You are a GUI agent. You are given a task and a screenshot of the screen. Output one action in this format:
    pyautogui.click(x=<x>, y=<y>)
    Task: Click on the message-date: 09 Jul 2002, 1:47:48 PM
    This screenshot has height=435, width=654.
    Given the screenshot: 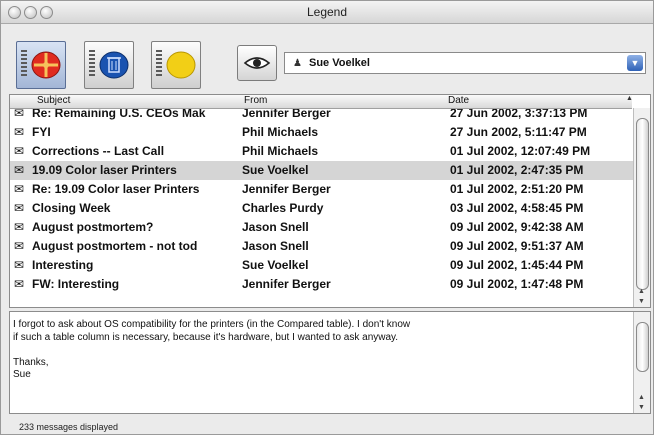 What is the action you would take?
    pyautogui.click(x=517, y=284)
    